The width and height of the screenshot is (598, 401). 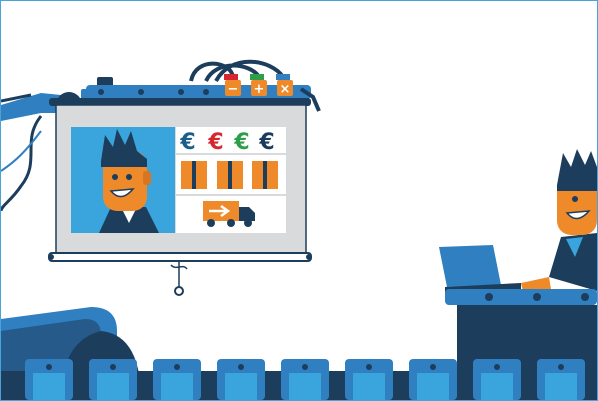 I want to click on worker-icon, so click(x=559, y=220).